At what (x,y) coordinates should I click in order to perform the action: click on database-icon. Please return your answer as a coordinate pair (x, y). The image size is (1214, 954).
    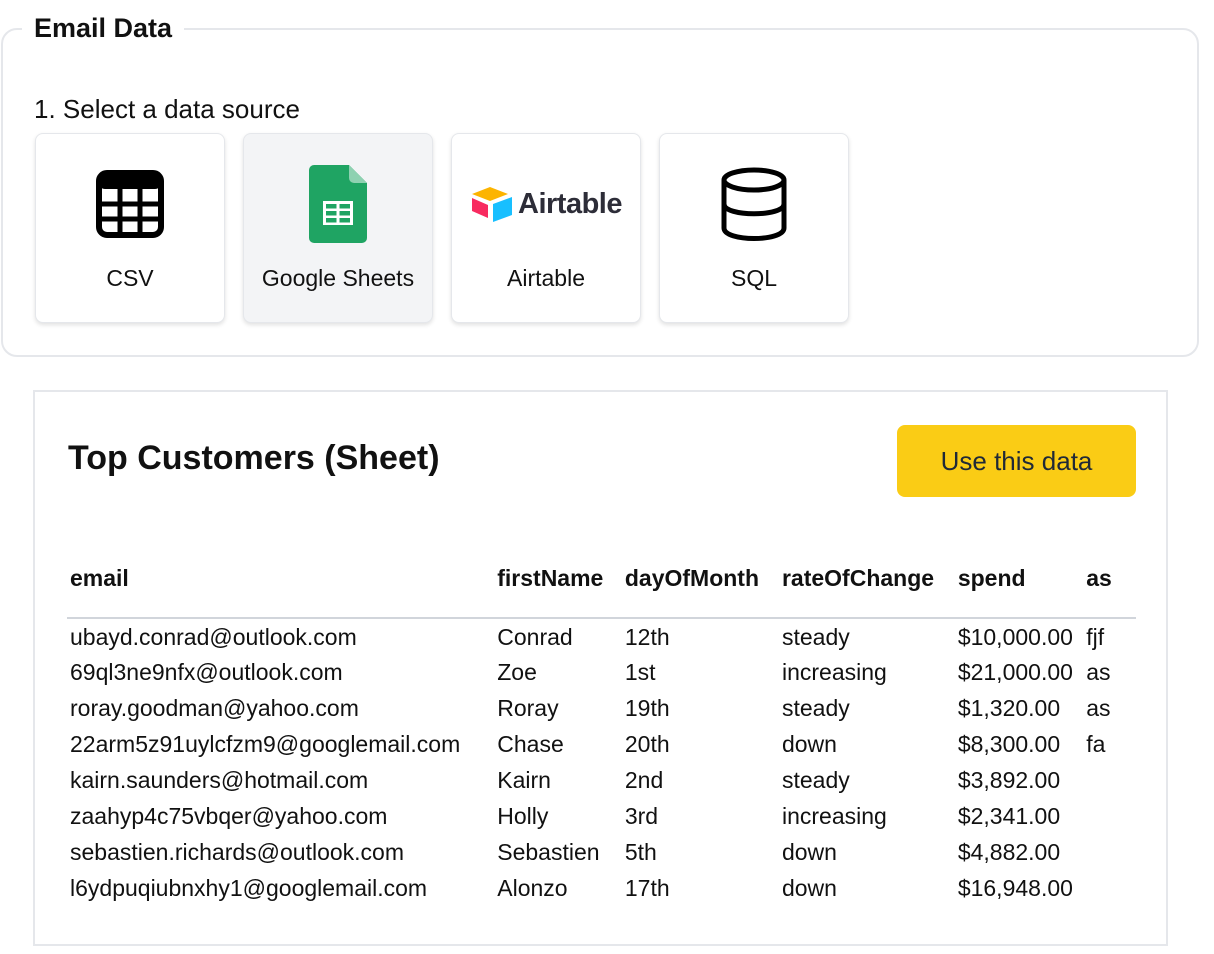
    Looking at the image, I should click on (754, 204).